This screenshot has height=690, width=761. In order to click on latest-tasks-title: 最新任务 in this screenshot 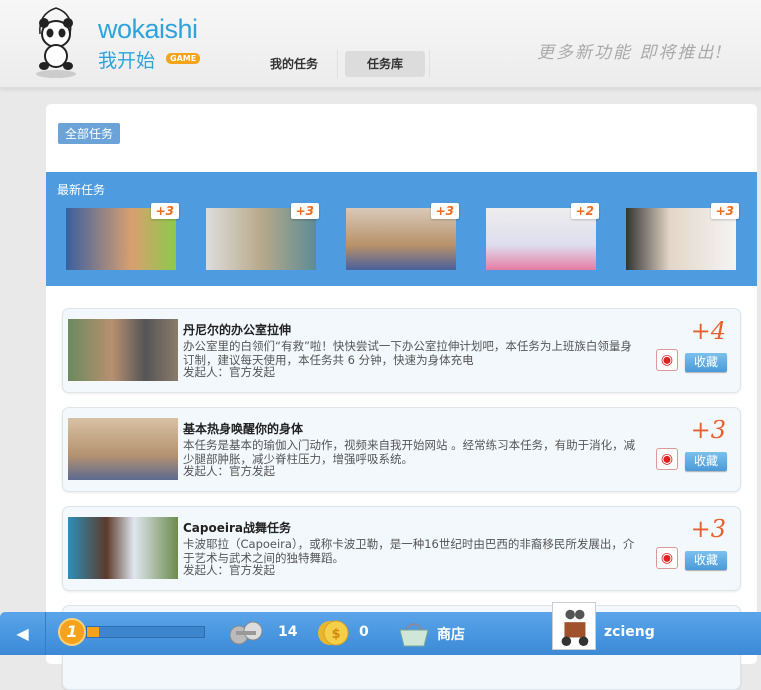, I will do `click(81, 190)`.